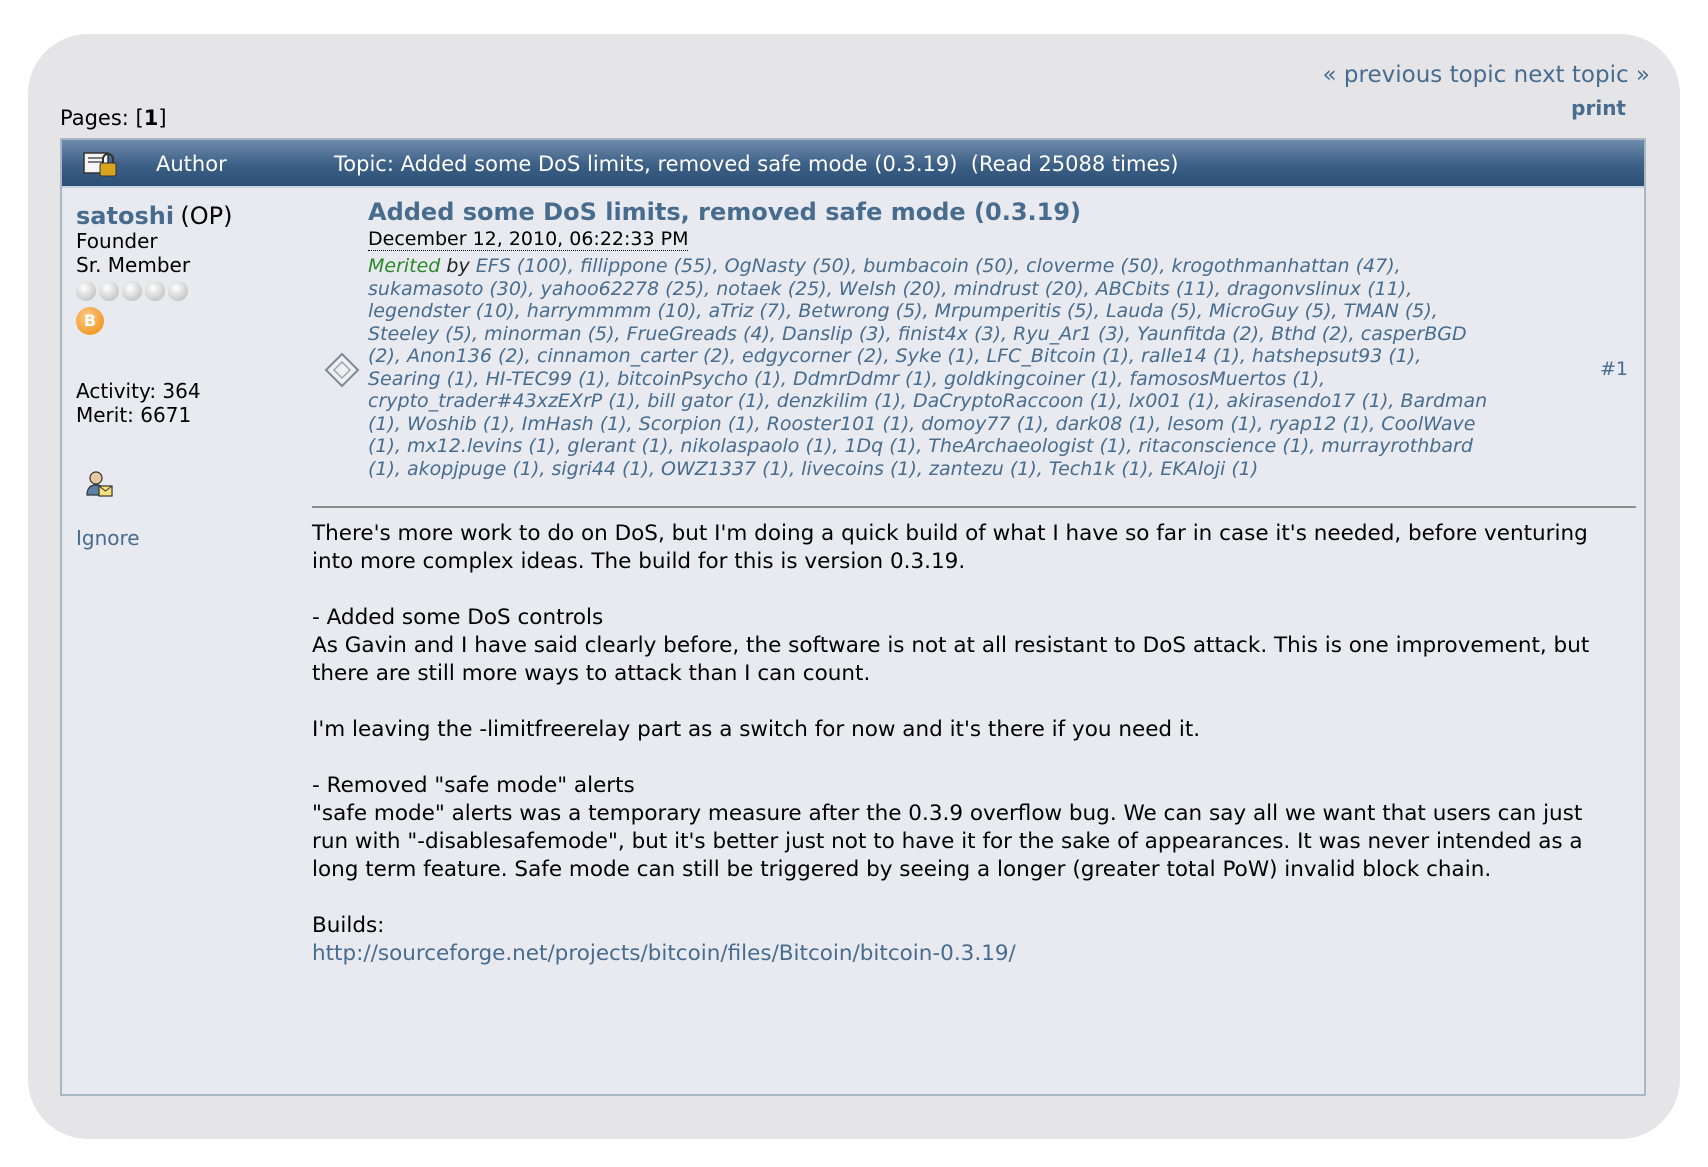 The image size is (1708, 1167). I want to click on post-line: - Removed "safe mode" alerts, so click(473, 785).